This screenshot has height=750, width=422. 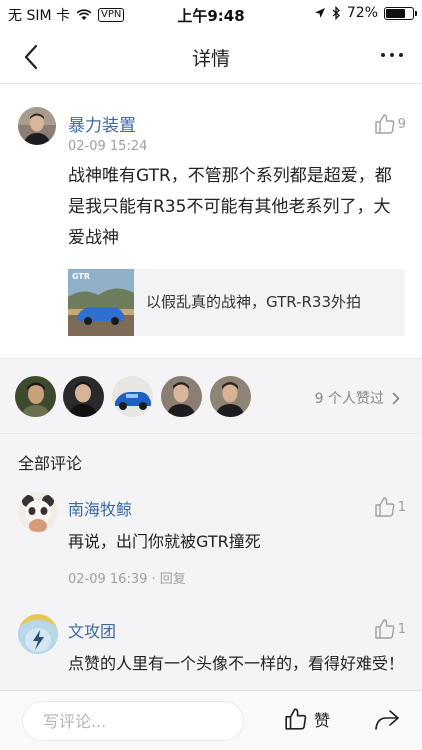 I want to click on bottom-bar: 赞, so click(x=211, y=720).